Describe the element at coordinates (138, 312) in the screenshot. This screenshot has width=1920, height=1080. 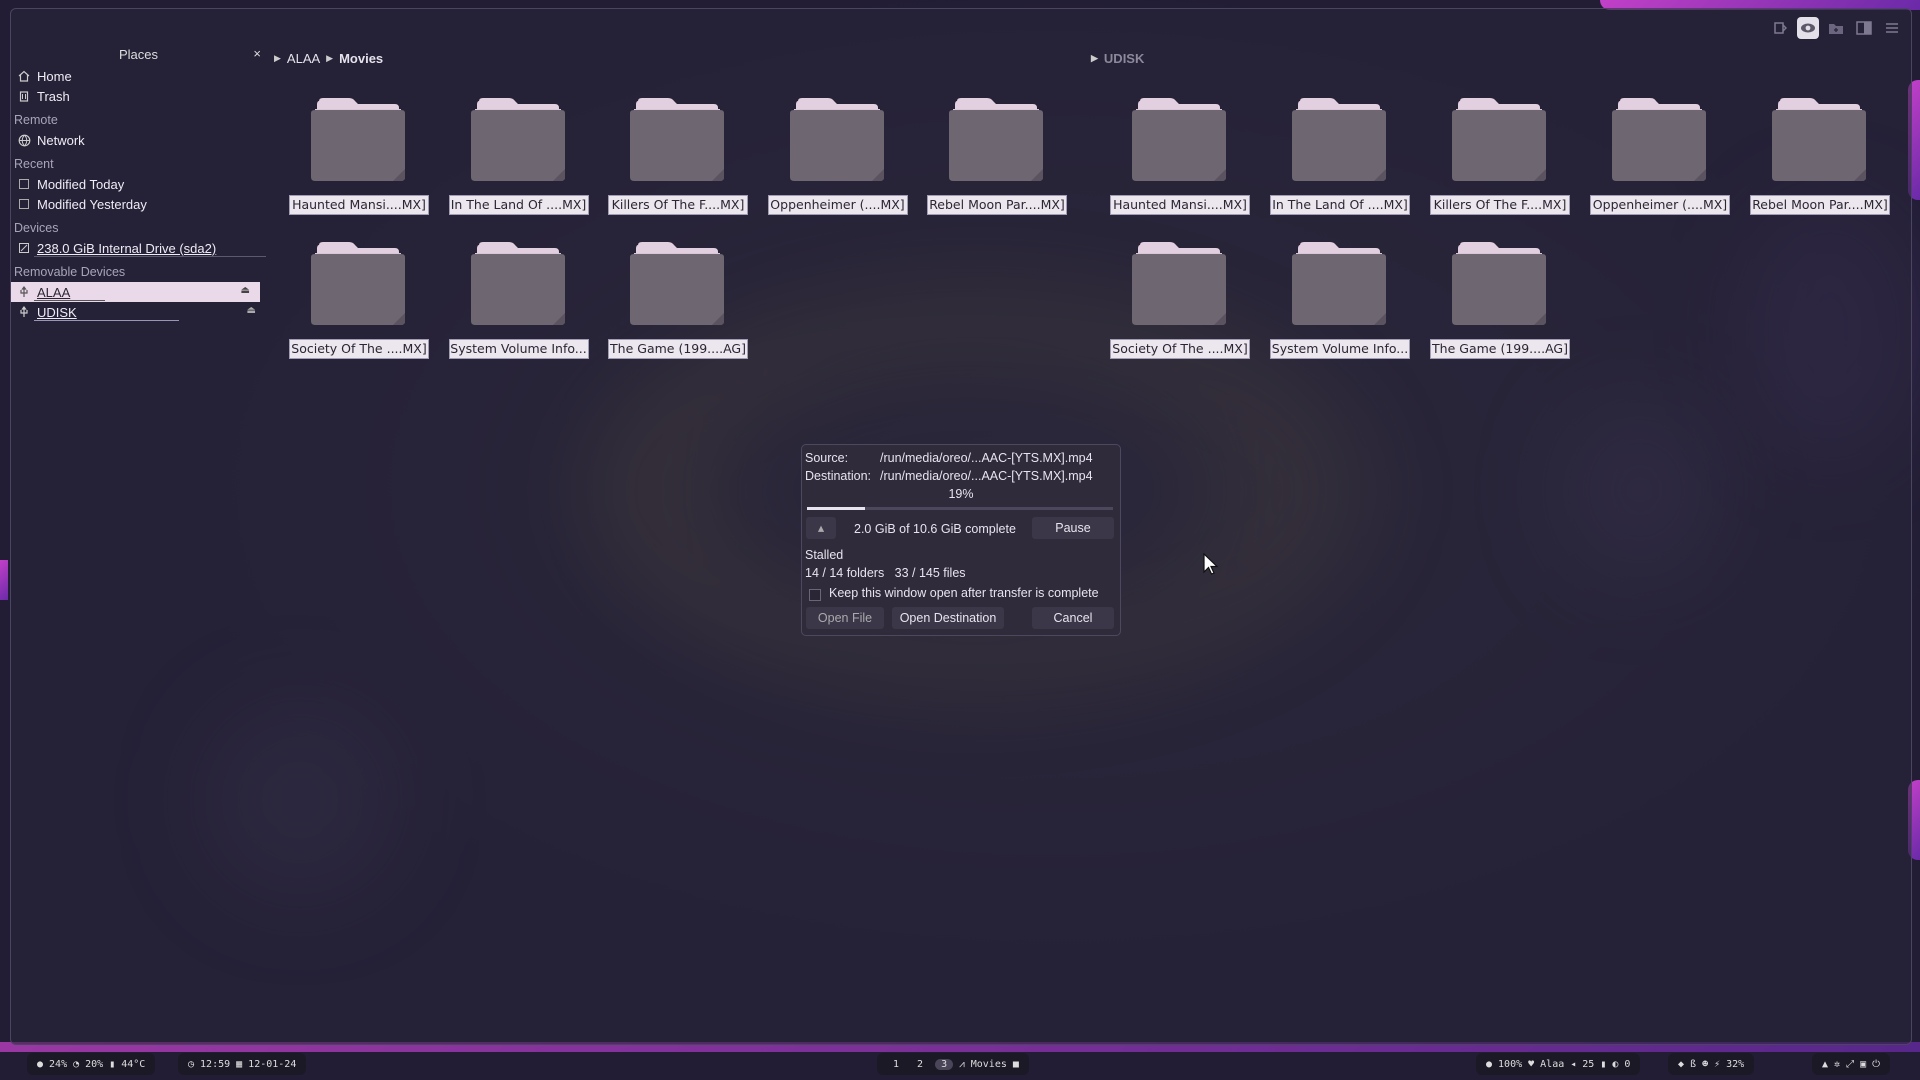
I see `sidebar-item-udisk: UDISK ⏏` at that location.